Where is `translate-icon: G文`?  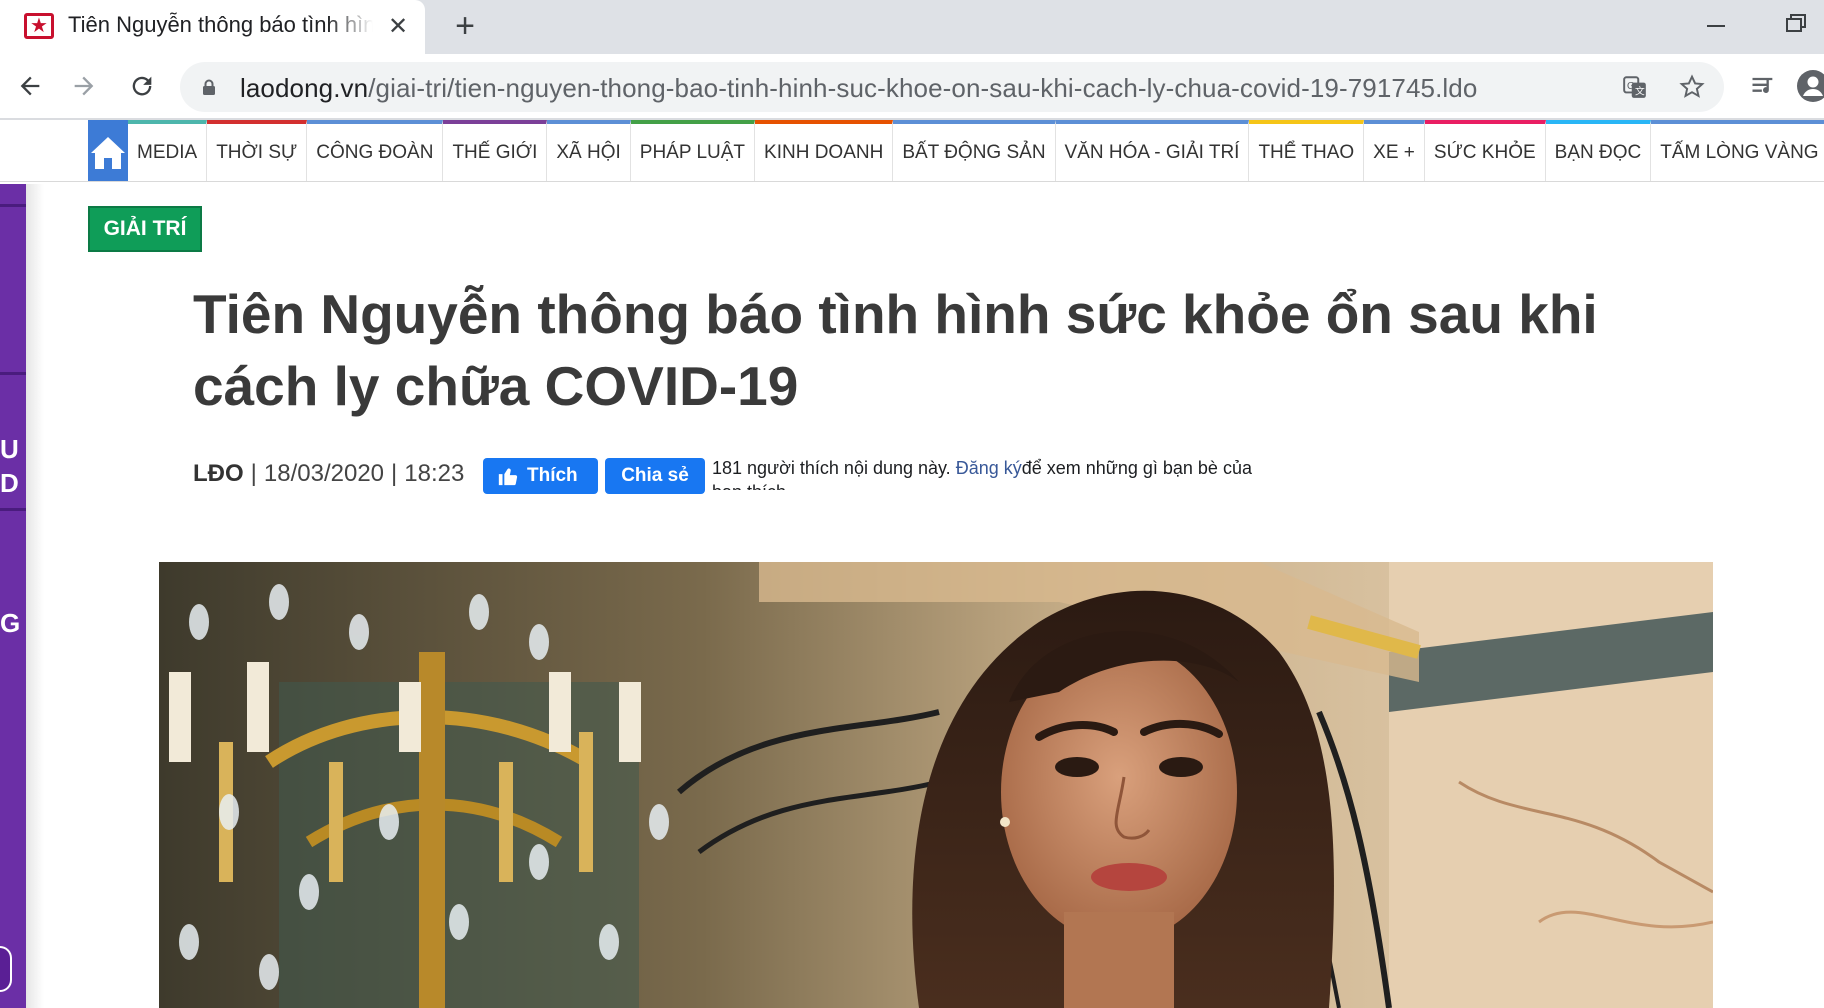
translate-icon: G文 is located at coordinates (1635, 87).